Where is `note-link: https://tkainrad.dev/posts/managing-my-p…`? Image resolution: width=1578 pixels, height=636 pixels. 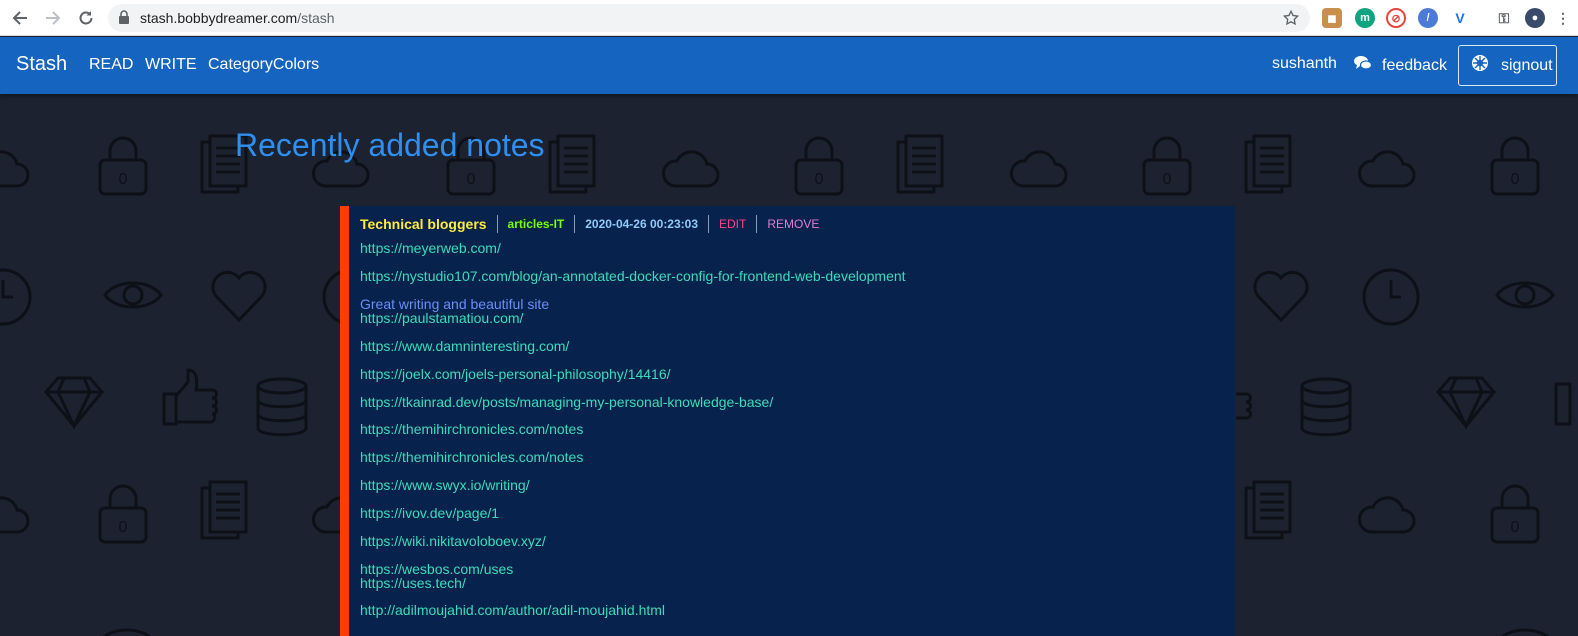 note-link: https://tkainrad.dev/posts/managing-my-p… is located at coordinates (566, 402).